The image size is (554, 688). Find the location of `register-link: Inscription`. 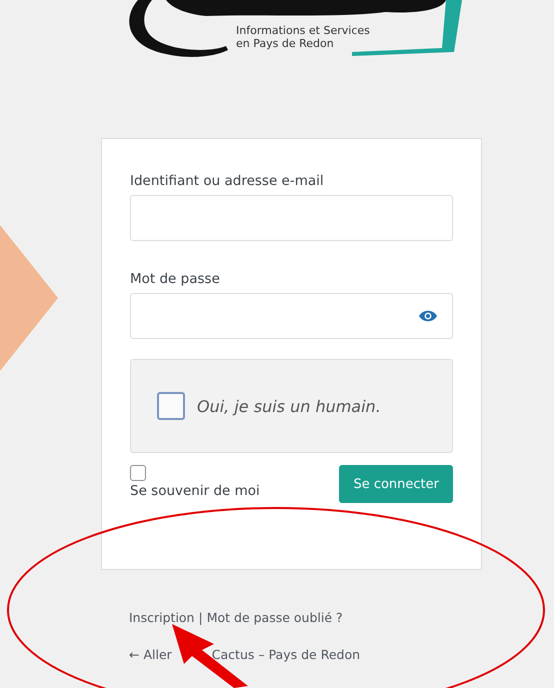

register-link: Inscription is located at coordinates (161, 617).